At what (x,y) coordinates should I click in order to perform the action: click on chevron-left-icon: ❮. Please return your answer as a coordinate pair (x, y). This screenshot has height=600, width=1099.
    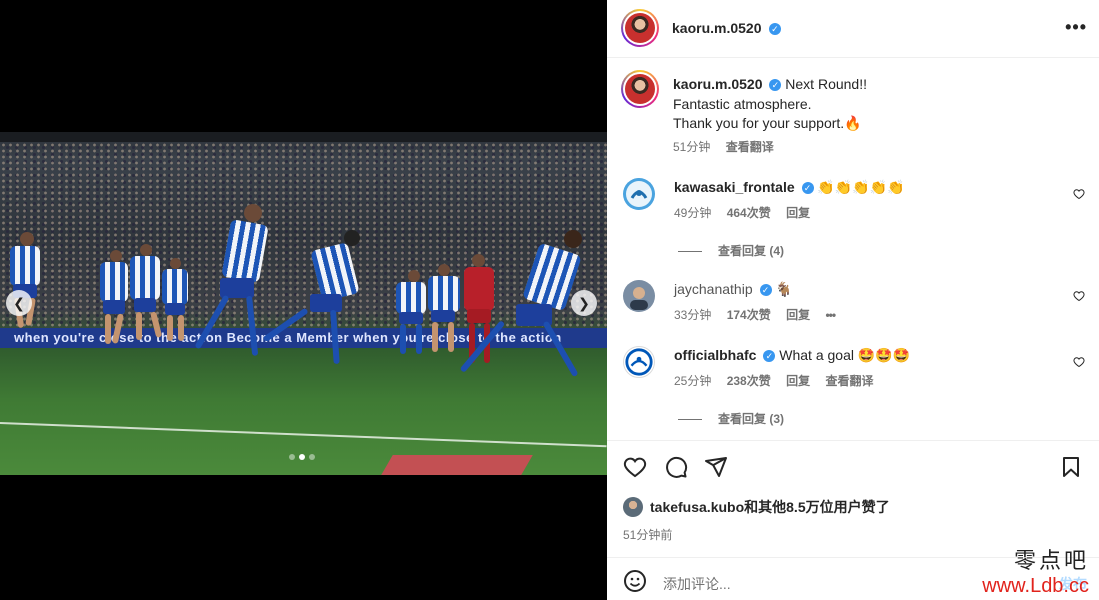
    Looking at the image, I should click on (19, 302).